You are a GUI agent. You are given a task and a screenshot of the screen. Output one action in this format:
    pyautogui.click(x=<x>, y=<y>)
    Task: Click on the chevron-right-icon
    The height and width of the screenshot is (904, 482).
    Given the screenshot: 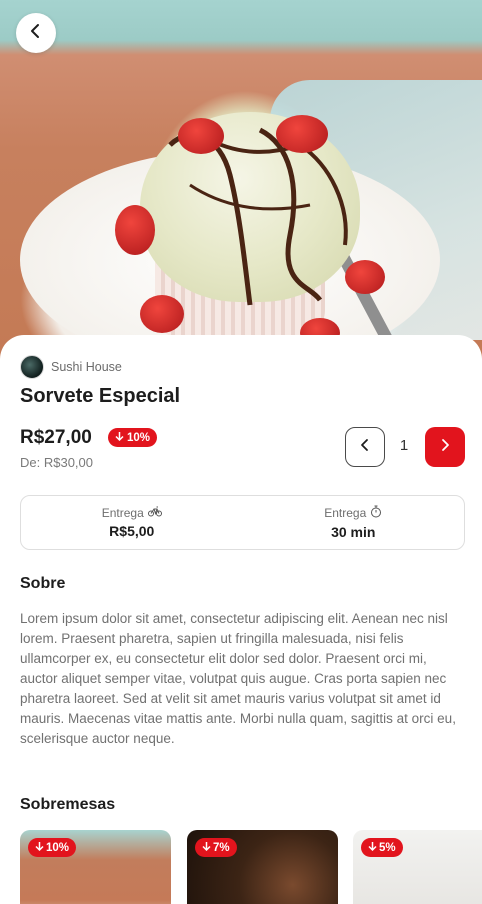 What is the action you would take?
    pyautogui.click(x=445, y=447)
    